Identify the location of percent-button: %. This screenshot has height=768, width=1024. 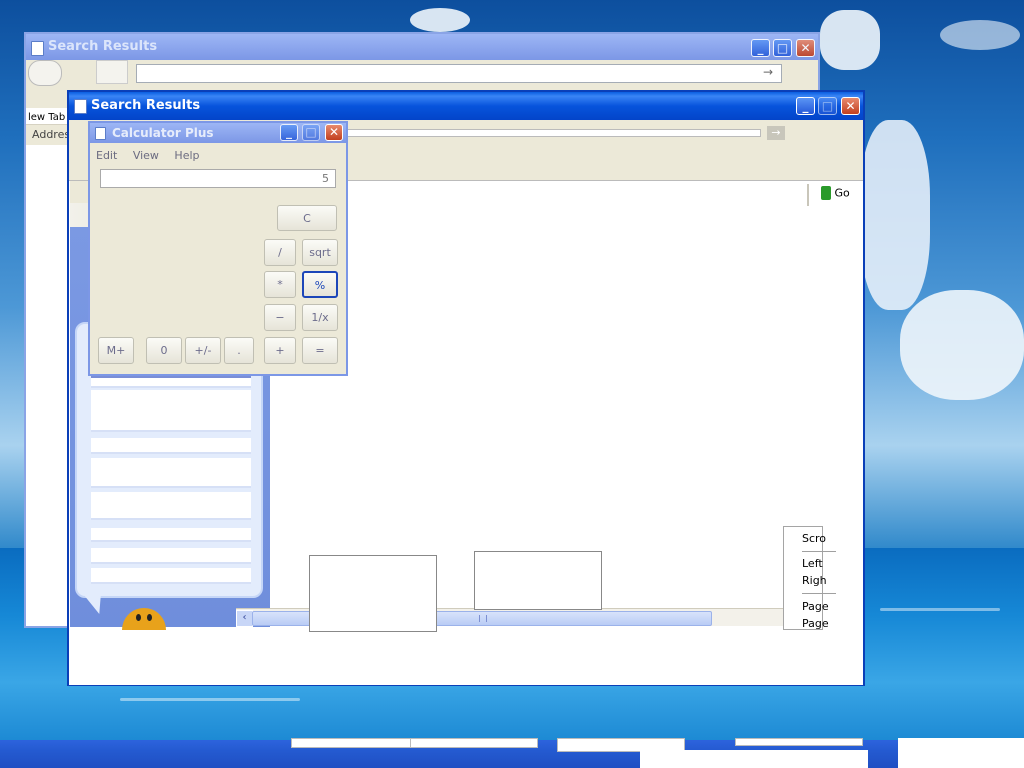
(320, 284).